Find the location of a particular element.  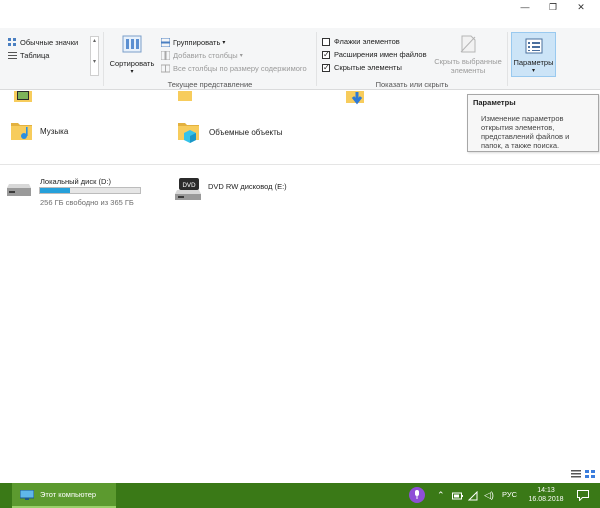

hide-selected-button: Скрыть выбранные элементы is located at coordinates (468, 54).